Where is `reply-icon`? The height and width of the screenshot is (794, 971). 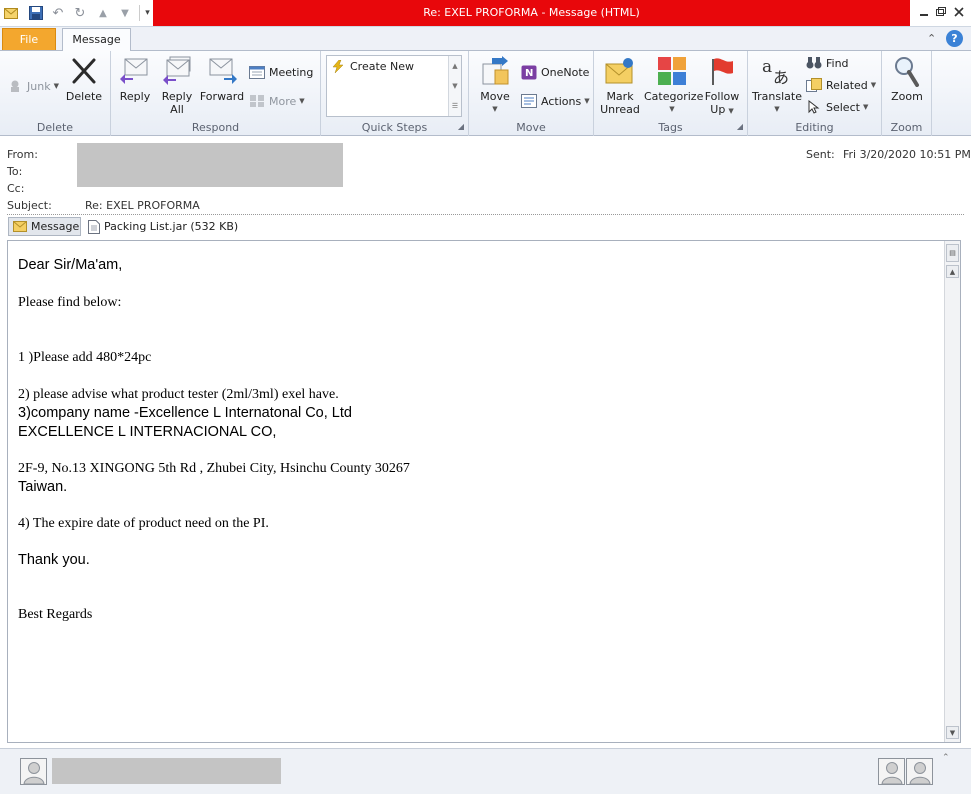
reply-icon is located at coordinates (135, 71).